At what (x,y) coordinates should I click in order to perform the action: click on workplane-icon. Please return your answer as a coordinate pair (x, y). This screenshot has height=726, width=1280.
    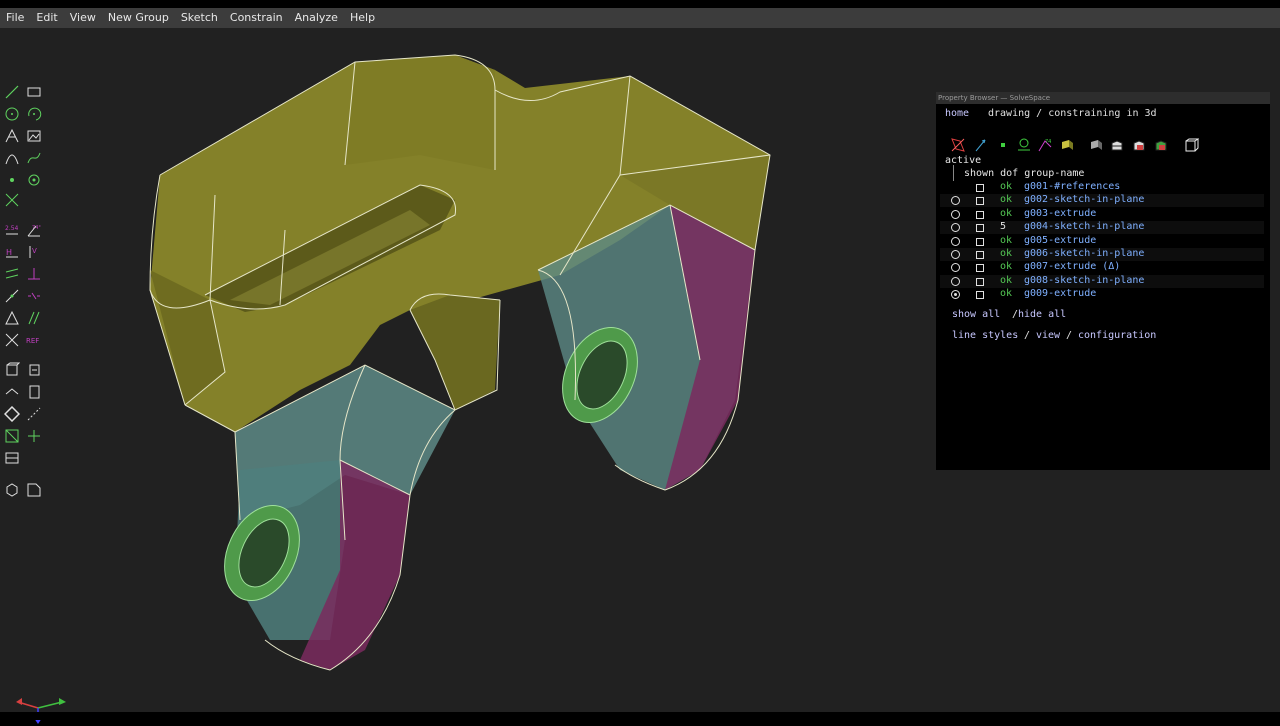
    Looking at the image, I should click on (34, 180).